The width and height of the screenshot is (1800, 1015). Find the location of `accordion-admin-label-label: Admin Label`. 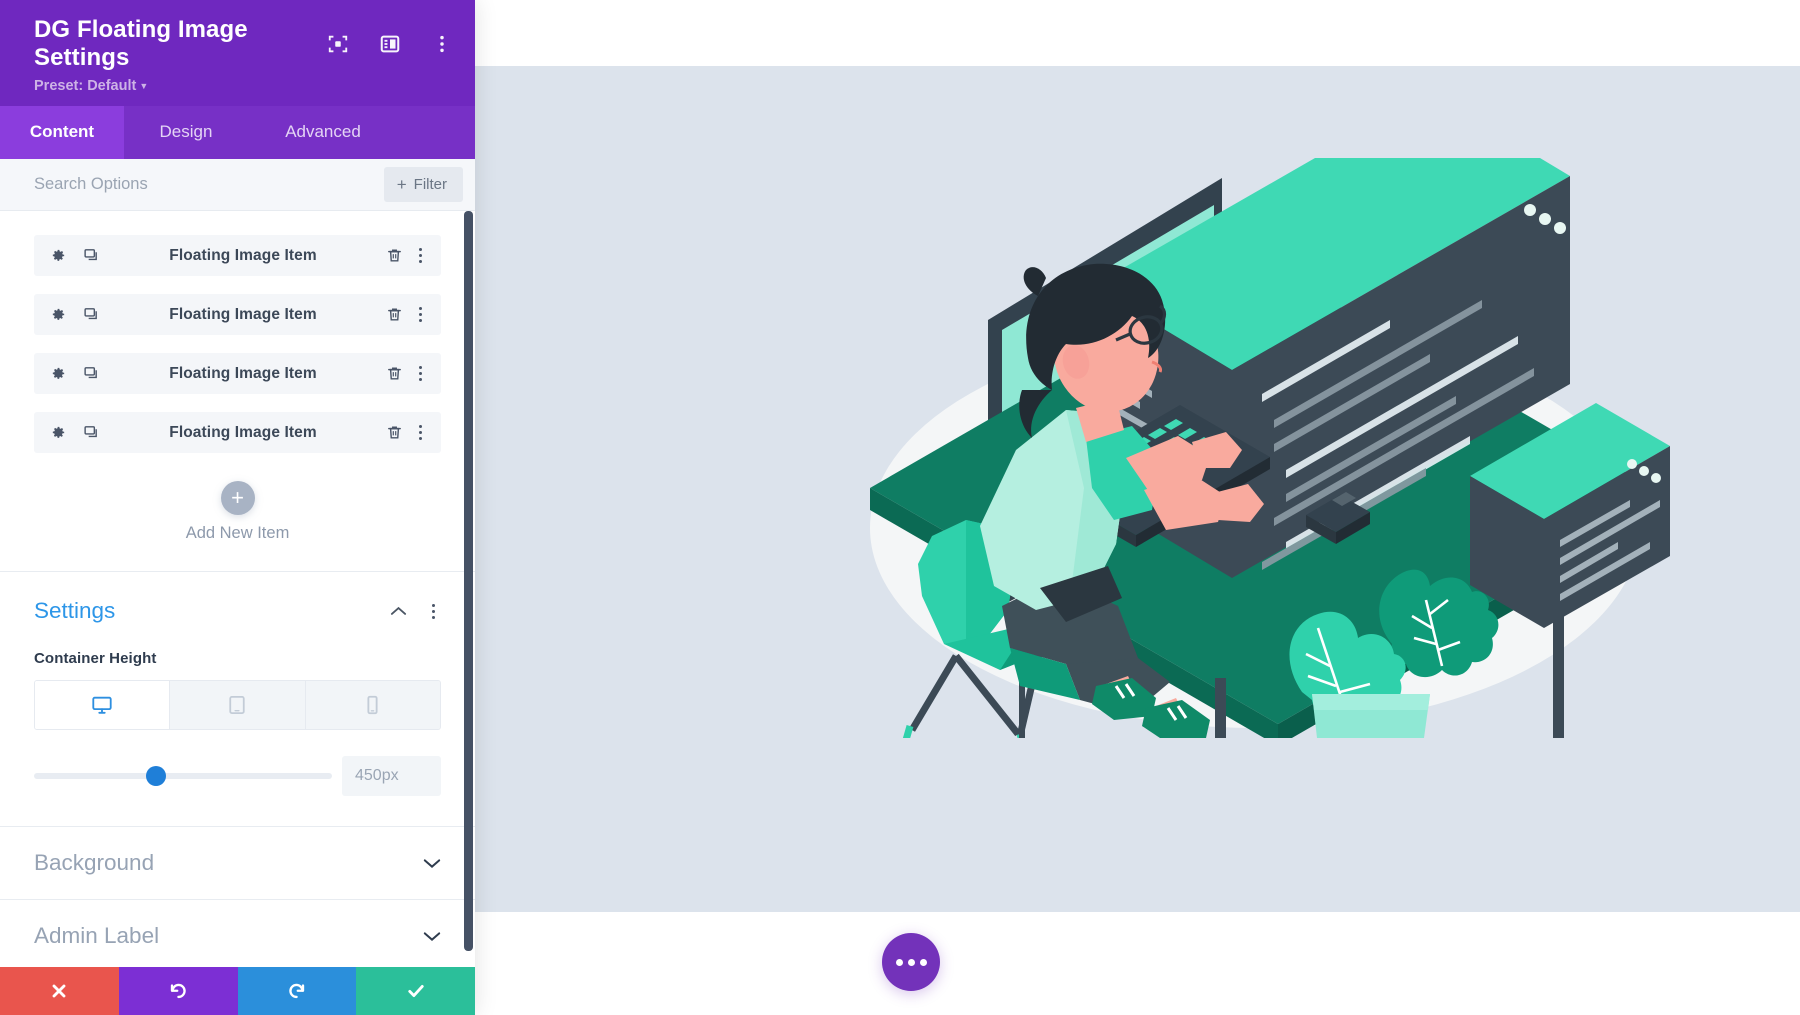

accordion-admin-label-label: Admin Label is located at coordinates (97, 935).